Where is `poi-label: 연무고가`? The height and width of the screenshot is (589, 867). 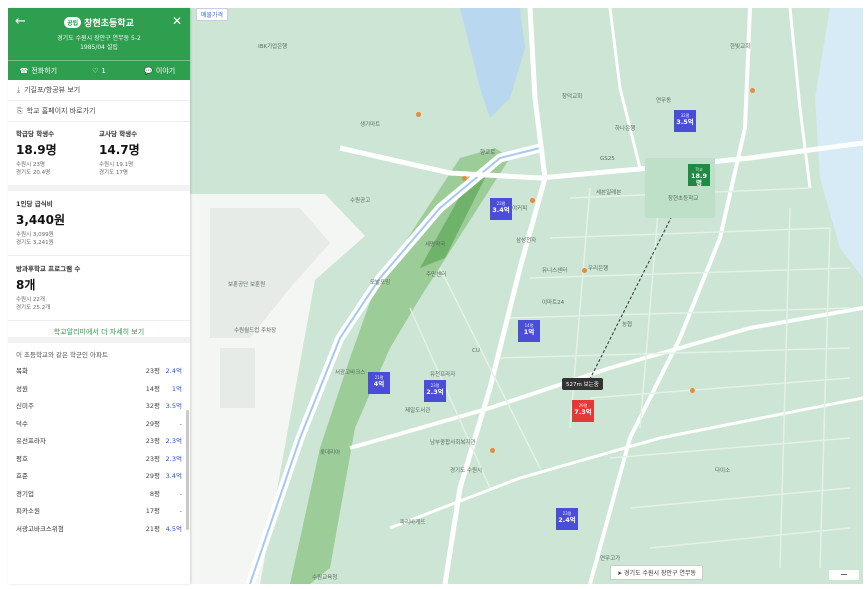 poi-label: 연무고가 is located at coordinates (610, 558).